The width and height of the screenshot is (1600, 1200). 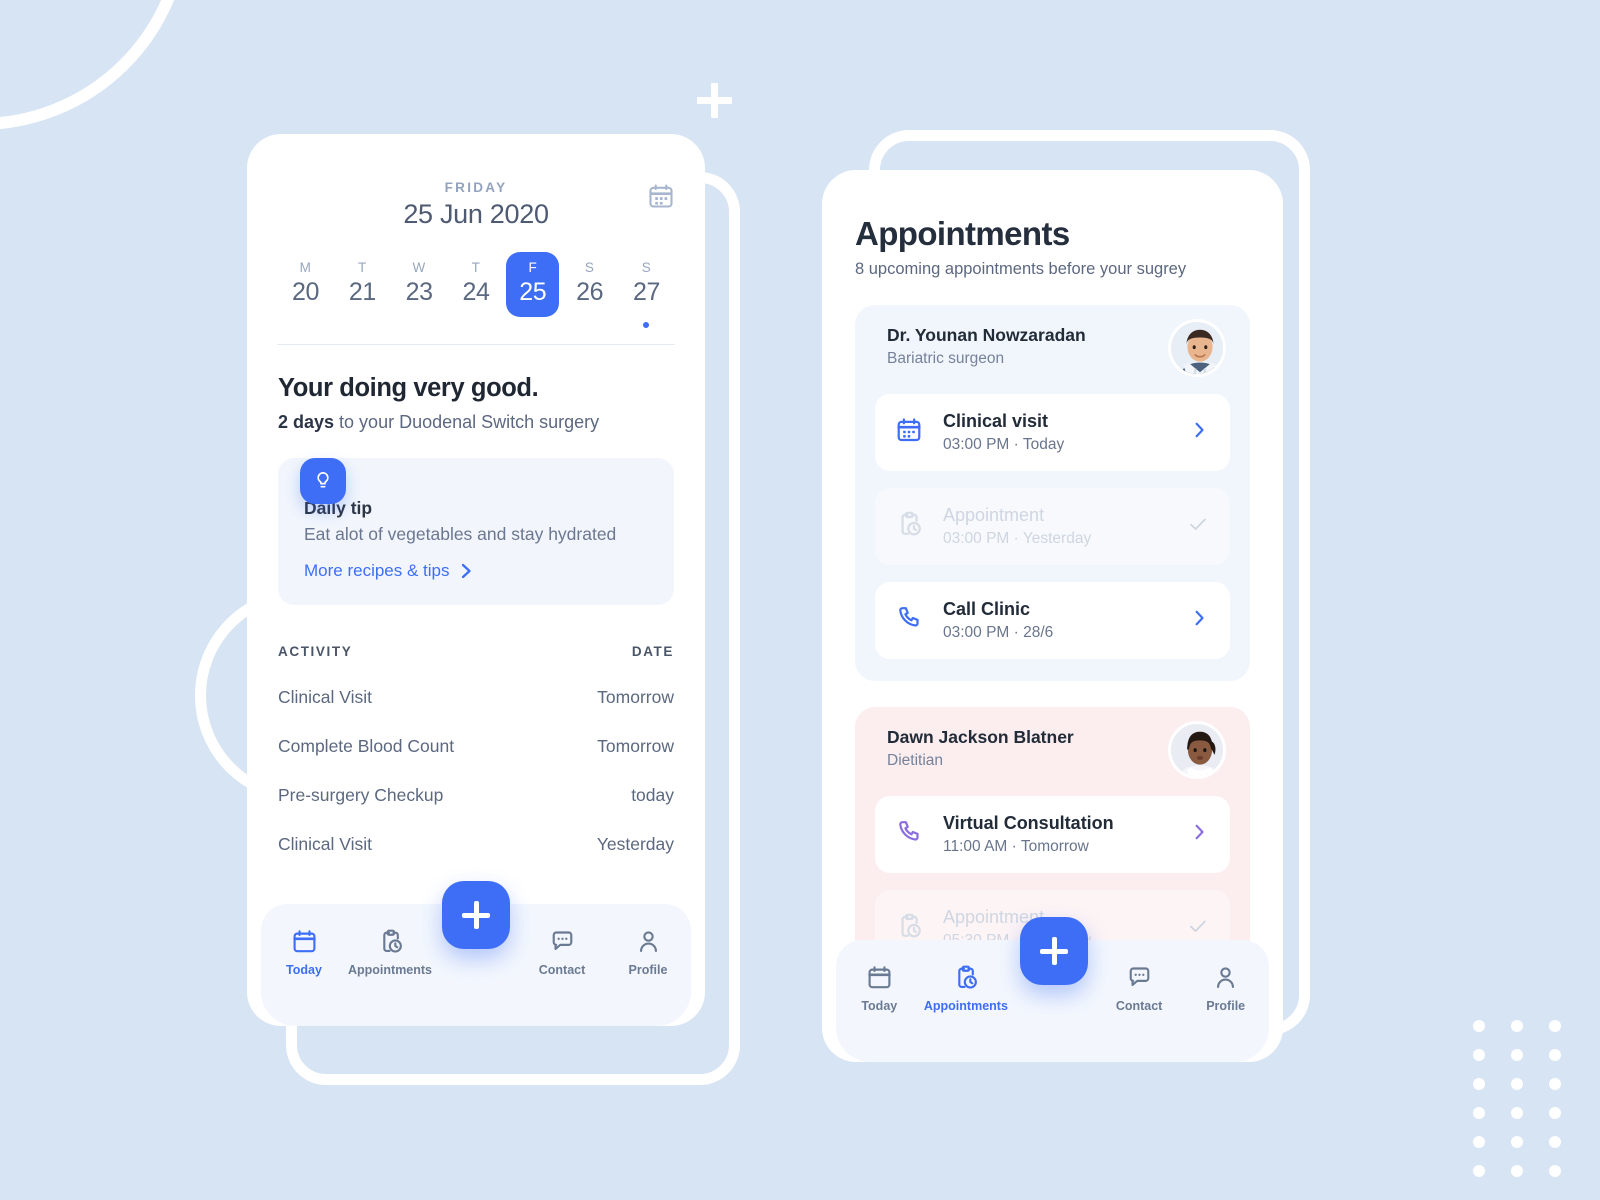 I want to click on appointment-text: Clinical visit 03:00 PM · Today, so click(x=1055, y=432).